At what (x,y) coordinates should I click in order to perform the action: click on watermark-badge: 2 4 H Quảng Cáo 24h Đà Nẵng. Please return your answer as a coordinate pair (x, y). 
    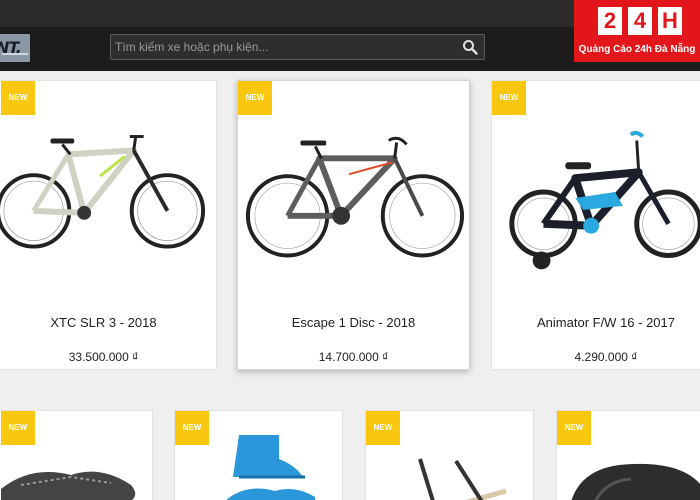
    Looking at the image, I should click on (637, 31).